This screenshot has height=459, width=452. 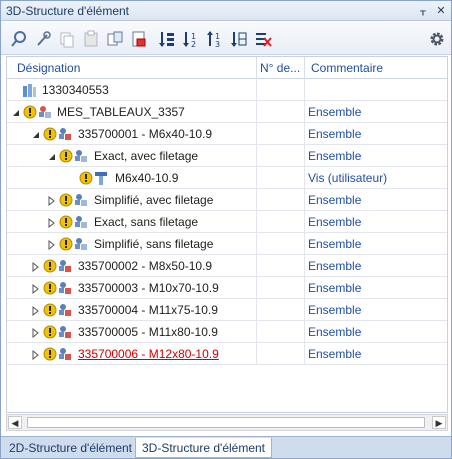 What do you see at coordinates (121, 112) in the screenshot?
I see `row-label: MES_TABLEAUX_3357` at bounding box center [121, 112].